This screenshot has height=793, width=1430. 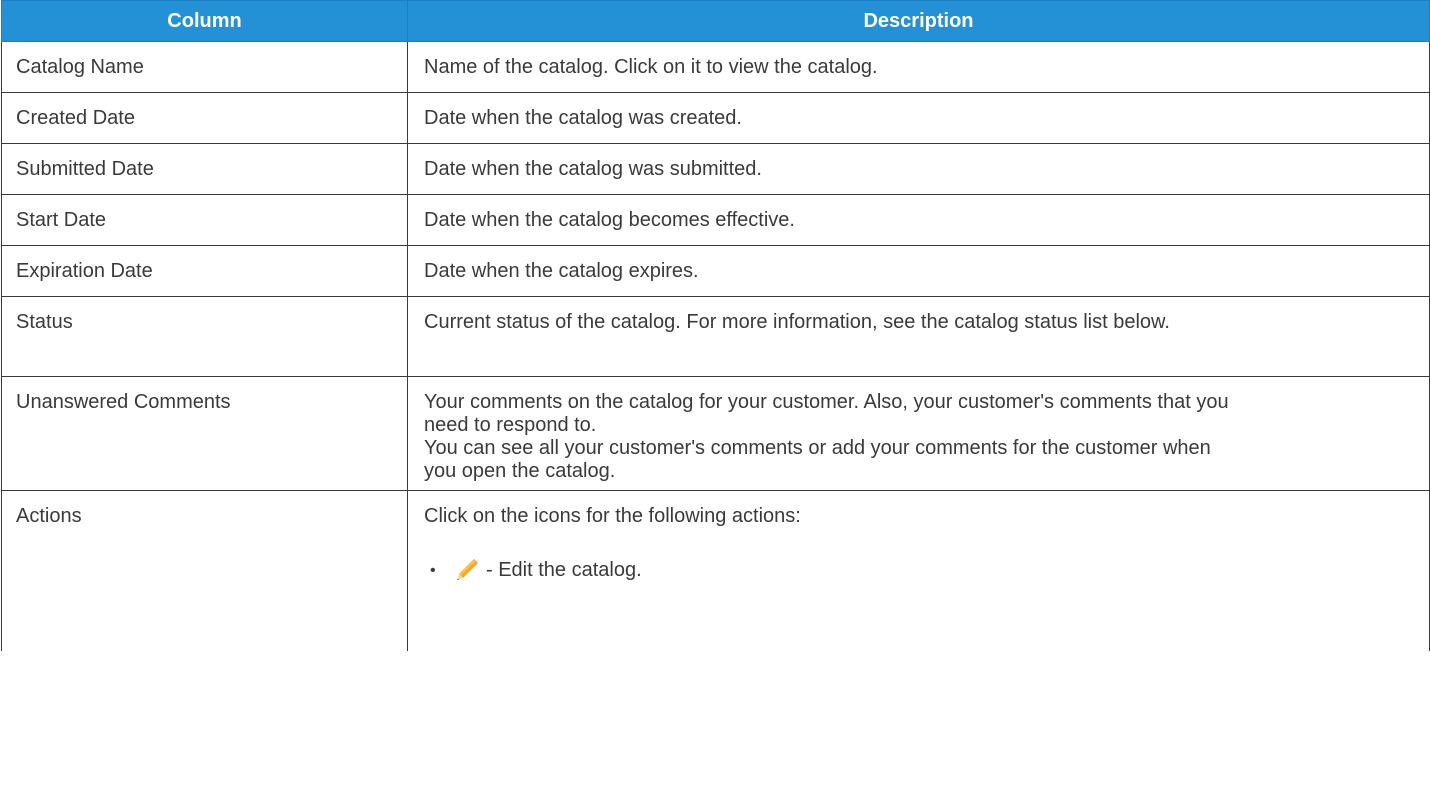 What do you see at coordinates (204, 118) in the screenshot?
I see `row-column-name: Created Date` at bounding box center [204, 118].